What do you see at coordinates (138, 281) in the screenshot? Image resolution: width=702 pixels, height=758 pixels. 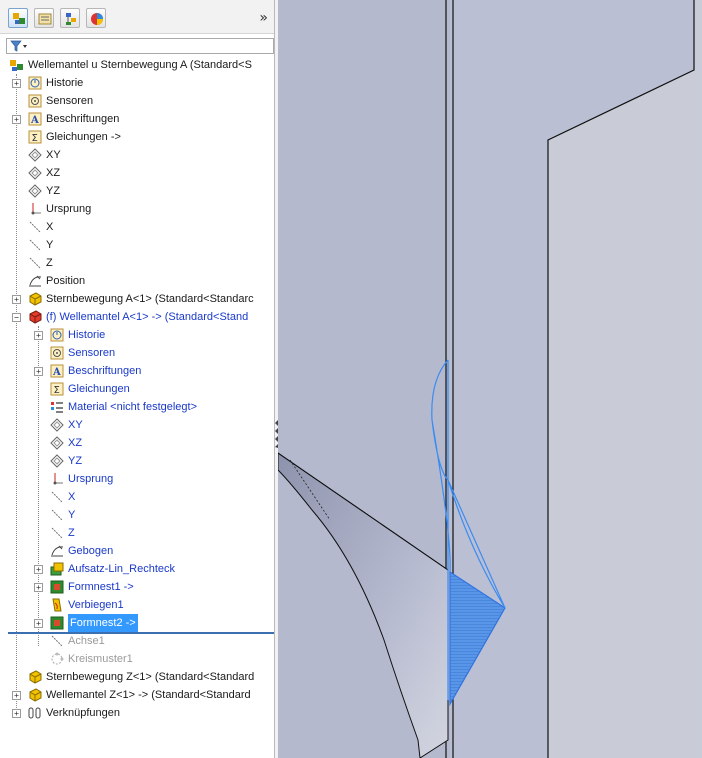 I see `tree-item-position-11: Position` at bounding box center [138, 281].